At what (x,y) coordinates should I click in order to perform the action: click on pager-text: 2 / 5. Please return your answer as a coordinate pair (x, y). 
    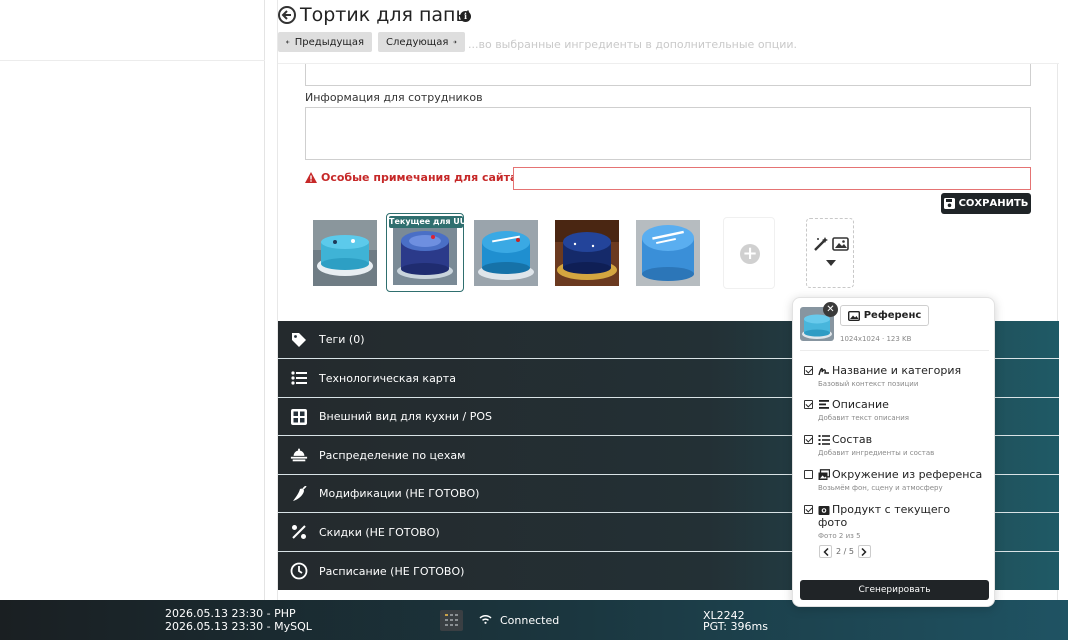
    Looking at the image, I should click on (845, 551).